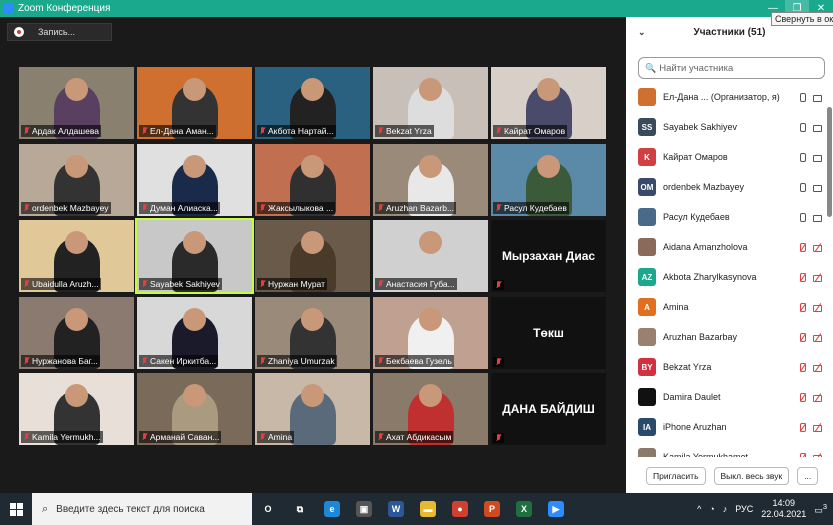 This screenshot has width=833, height=525. Describe the element at coordinates (726, 187) in the screenshot. I see `participant-row: OM ordenbek Mazbayey` at that location.